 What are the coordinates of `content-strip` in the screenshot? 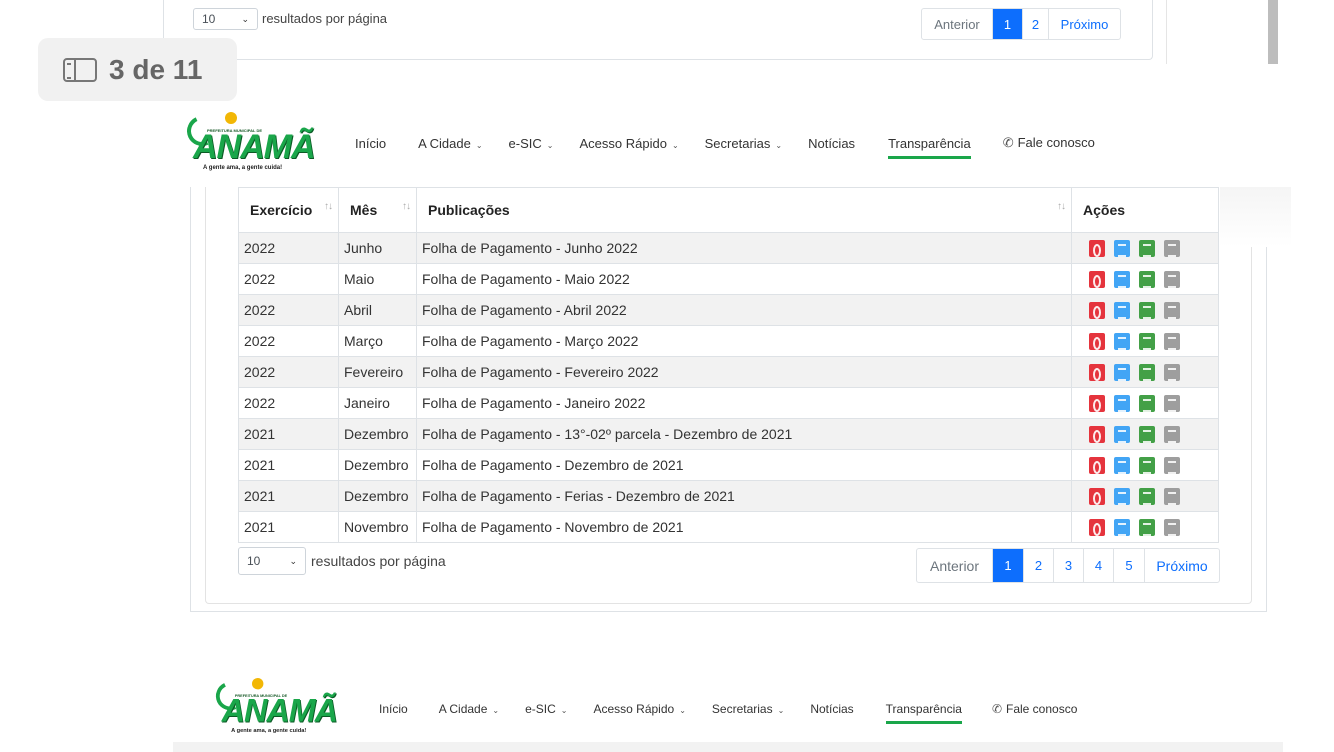 It's located at (728, 747).